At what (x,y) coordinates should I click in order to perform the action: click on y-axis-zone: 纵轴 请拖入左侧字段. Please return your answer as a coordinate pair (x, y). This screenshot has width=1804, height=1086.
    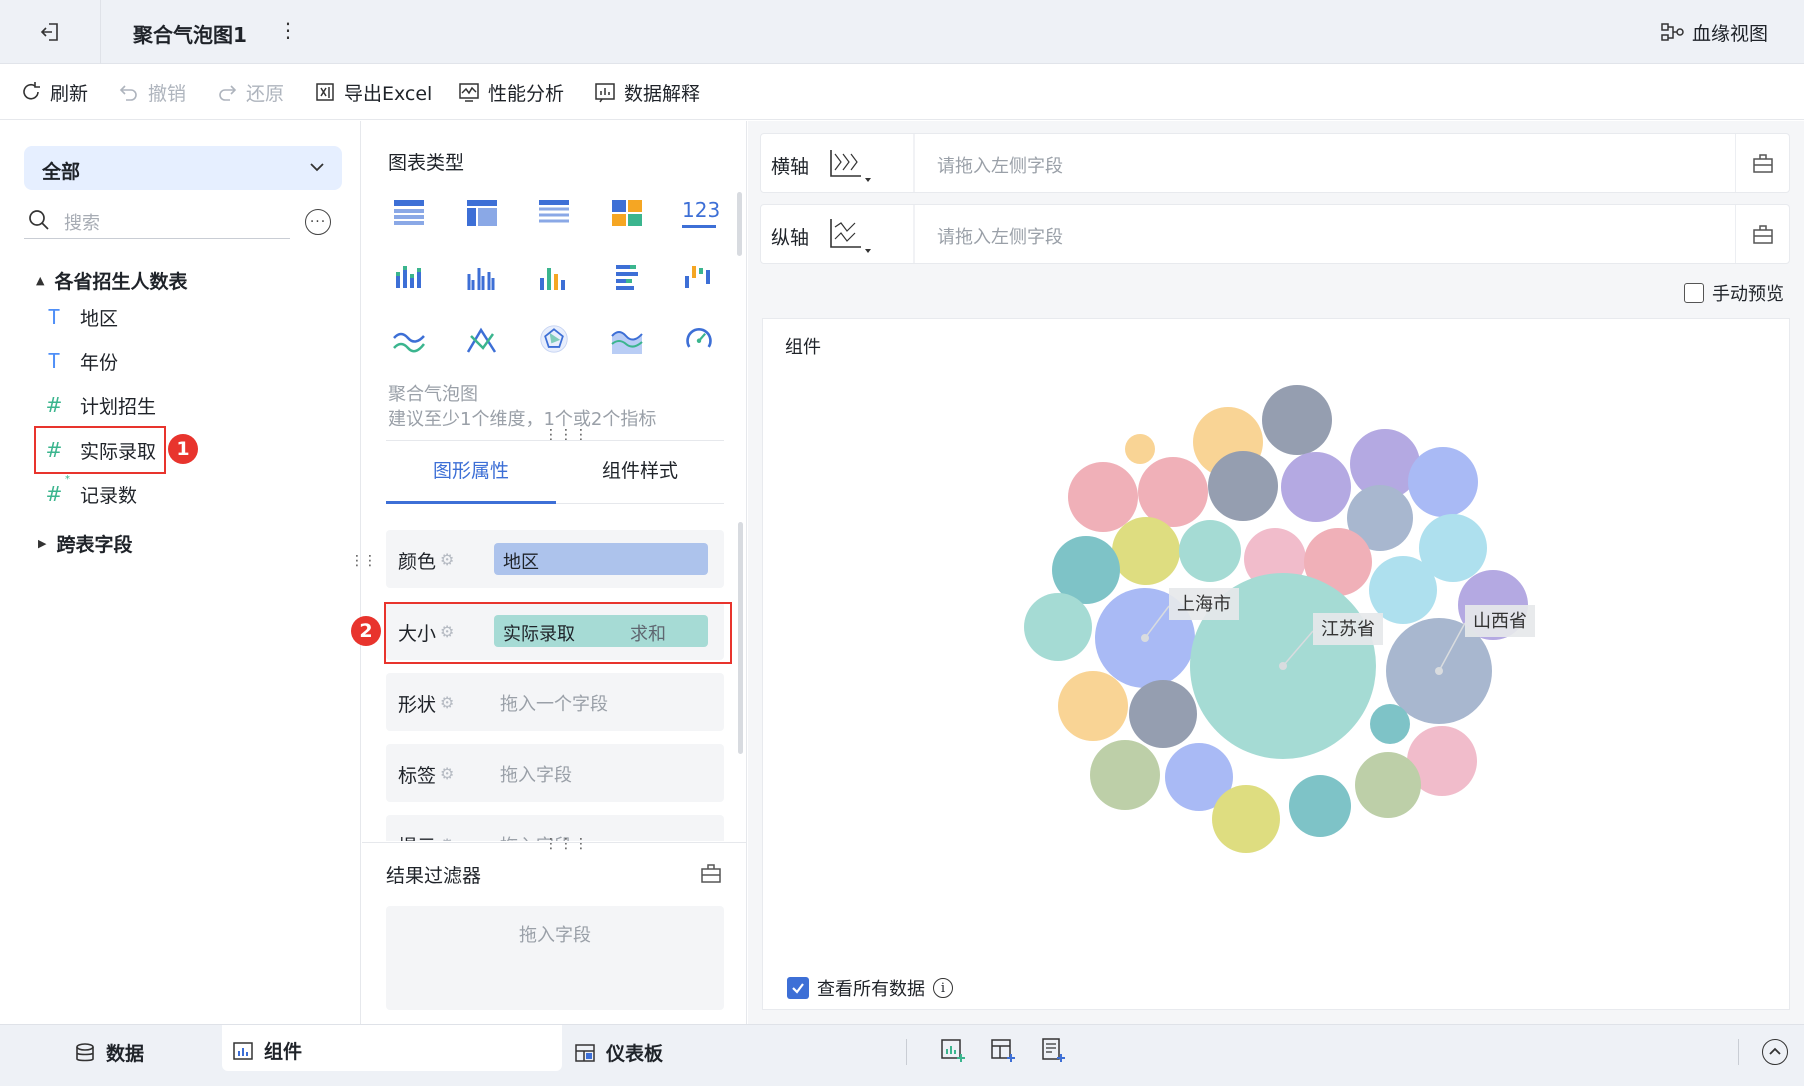
    Looking at the image, I should click on (1275, 234).